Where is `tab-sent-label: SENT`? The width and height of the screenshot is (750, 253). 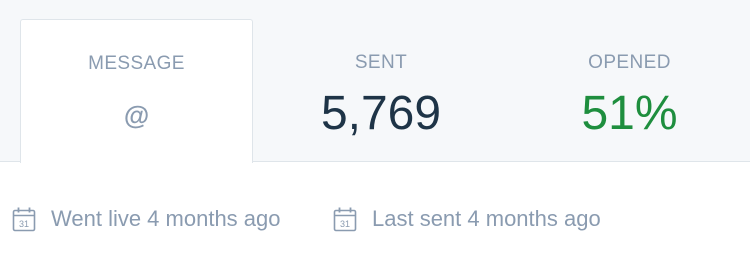 tab-sent-label: SENT is located at coordinates (381, 62).